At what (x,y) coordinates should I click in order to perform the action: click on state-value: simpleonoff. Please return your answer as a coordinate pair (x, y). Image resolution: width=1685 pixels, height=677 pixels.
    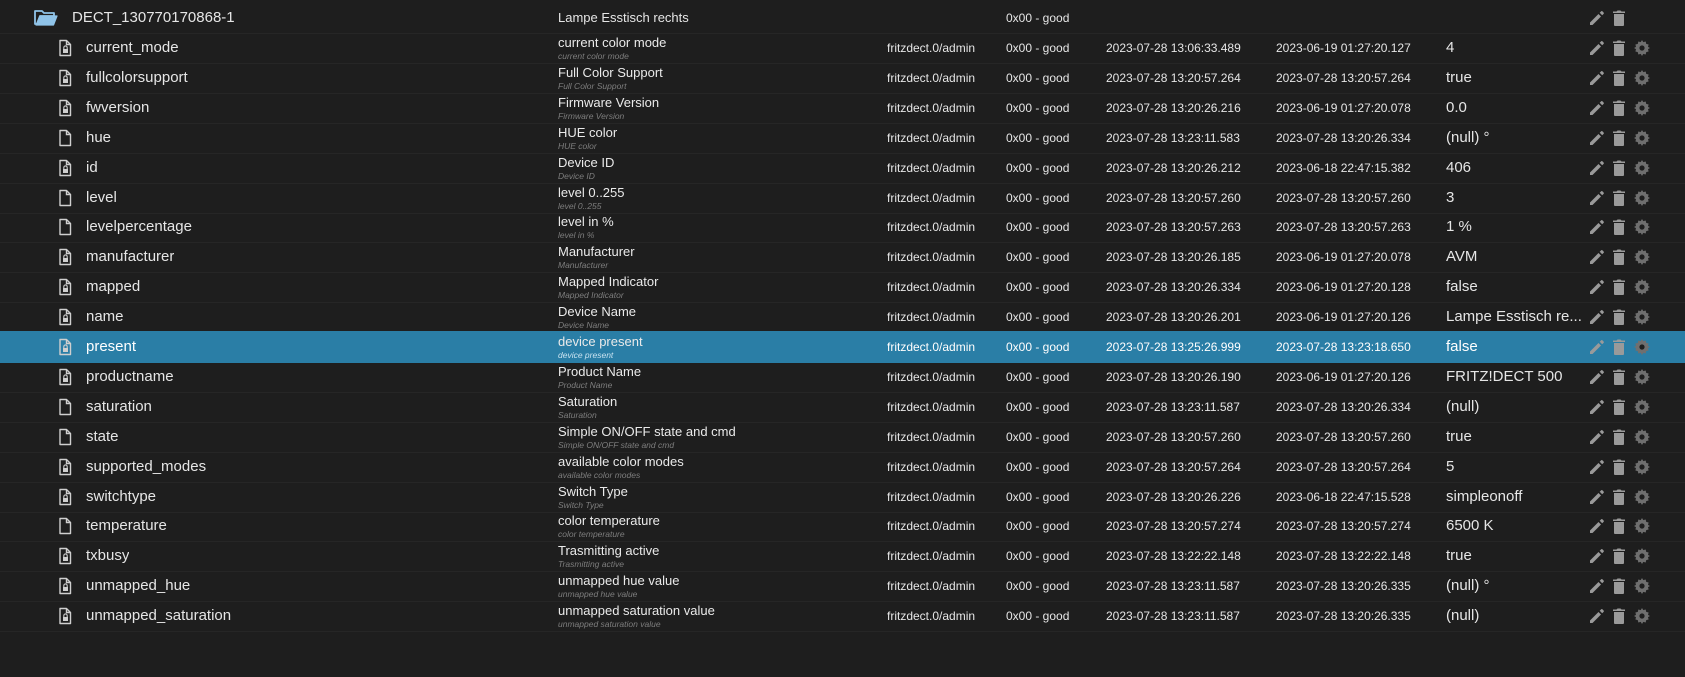
    Looking at the image, I should click on (1513, 497).